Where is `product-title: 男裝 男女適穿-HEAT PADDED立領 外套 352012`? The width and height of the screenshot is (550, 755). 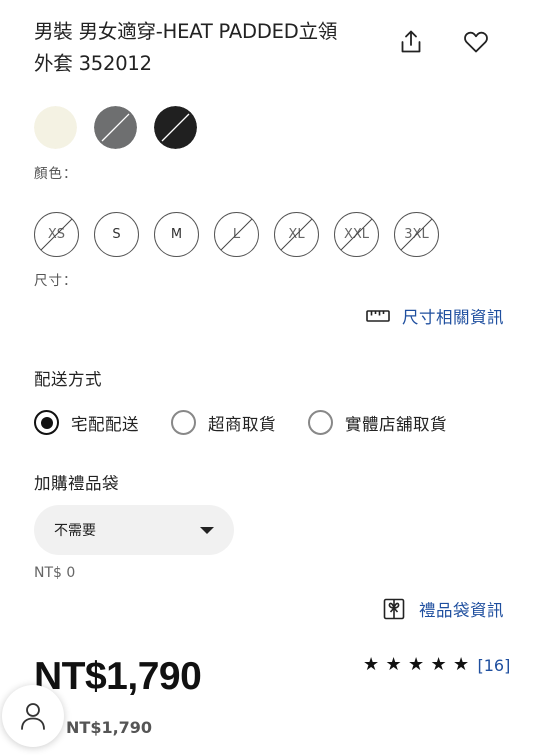
product-title: 男裝 男女適穿-HEAT PADDED立領 外套 352012 is located at coordinates (204, 48).